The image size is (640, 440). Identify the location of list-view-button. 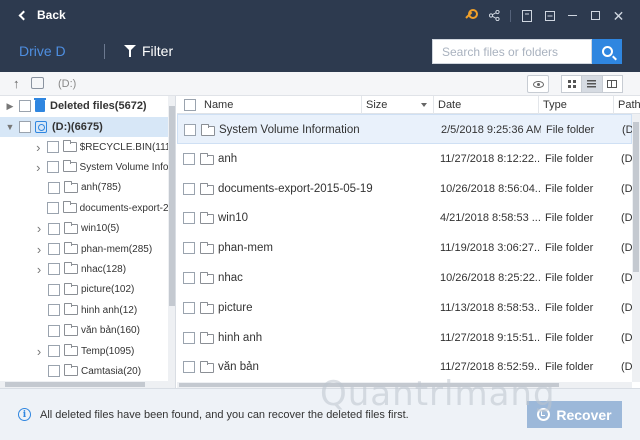
(592, 84).